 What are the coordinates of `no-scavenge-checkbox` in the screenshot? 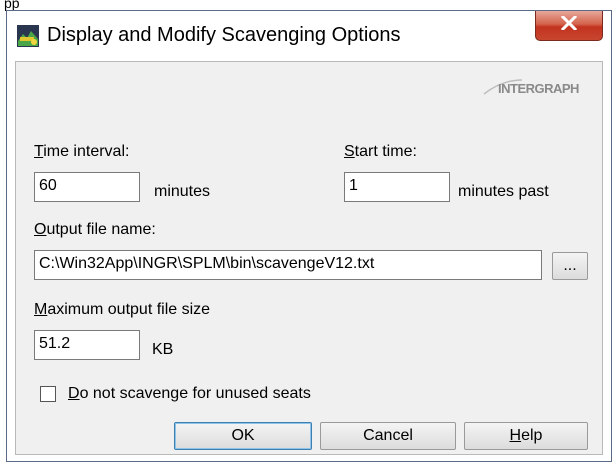 It's located at (48, 394).